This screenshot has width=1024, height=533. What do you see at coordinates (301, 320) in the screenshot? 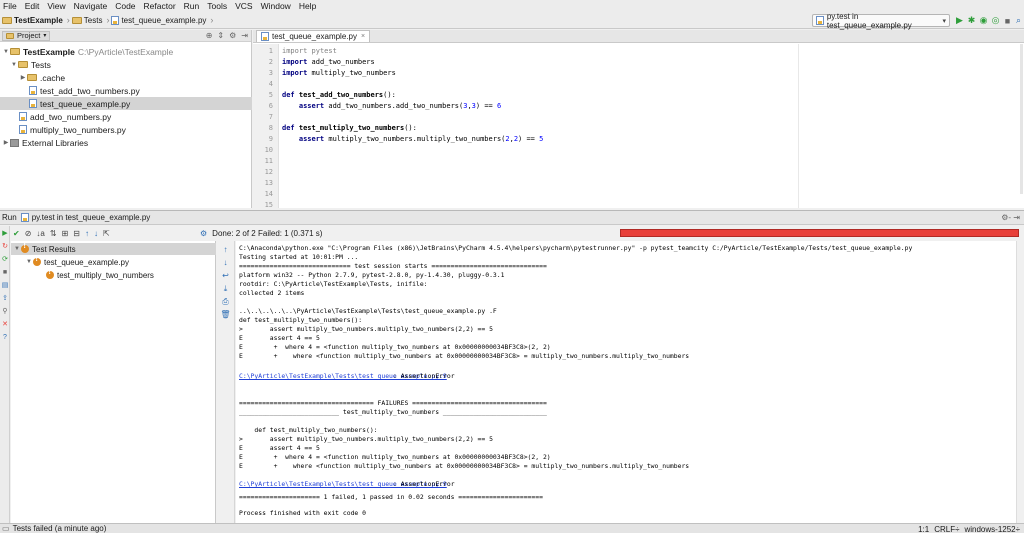
I see `console-line: def test_multiply_two_numbers():` at bounding box center [301, 320].